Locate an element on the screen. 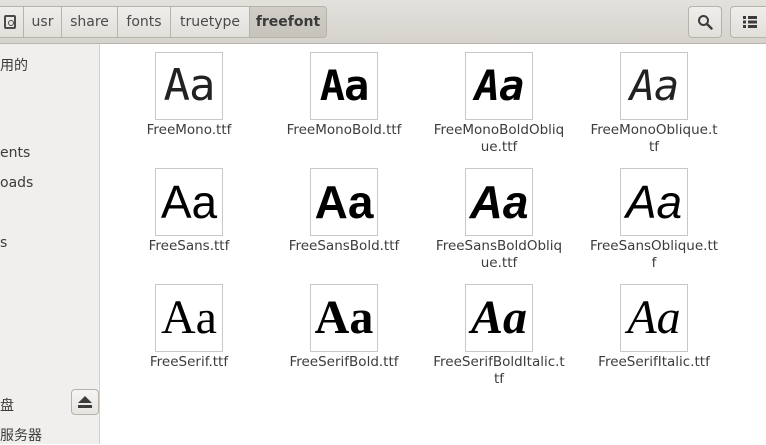  file-name: FreeSerifBoldItalic.ttf is located at coordinates (499, 370).